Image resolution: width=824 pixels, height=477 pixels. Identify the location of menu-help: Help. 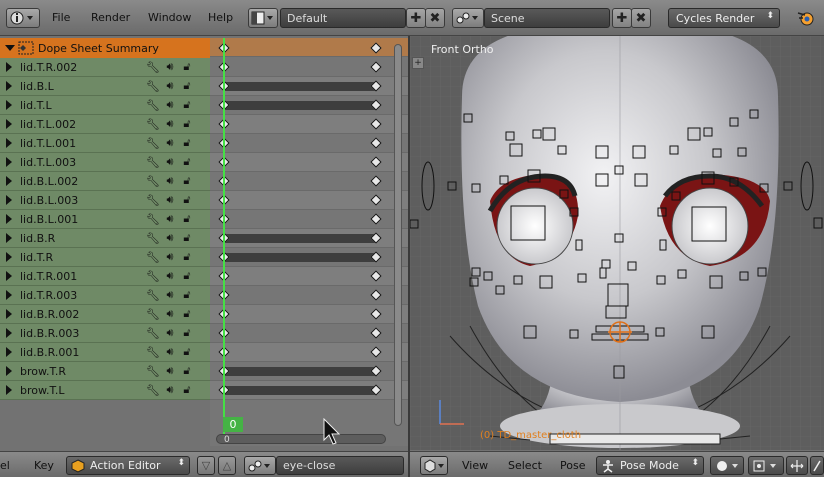
(220, 17).